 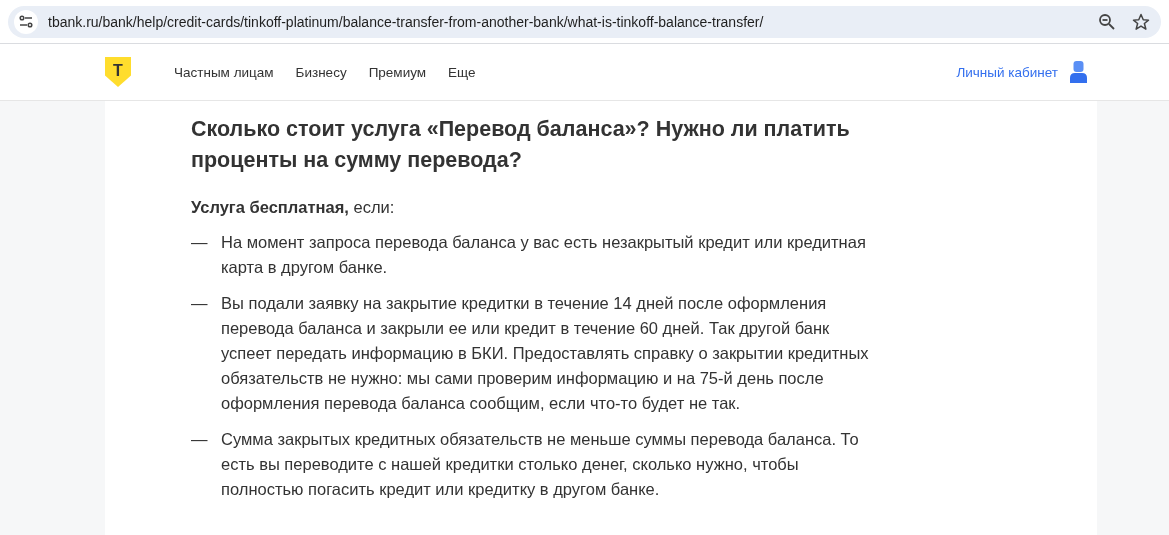 What do you see at coordinates (462, 72) in the screenshot?
I see `nav-link: Еще` at bounding box center [462, 72].